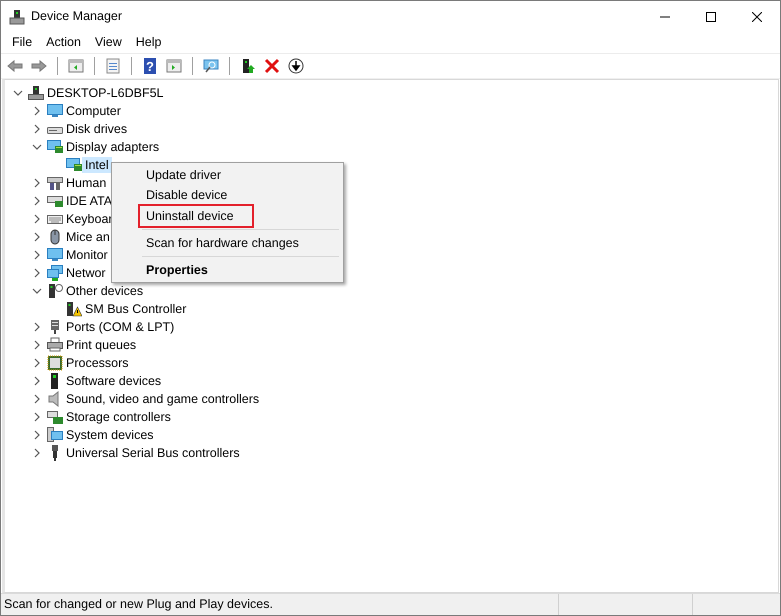 The height and width of the screenshot is (616, 781). What do you see at coordinates (113, 381) in the screenshot?
I see `tree-item: Software devices` at bounding box center [113, 381].